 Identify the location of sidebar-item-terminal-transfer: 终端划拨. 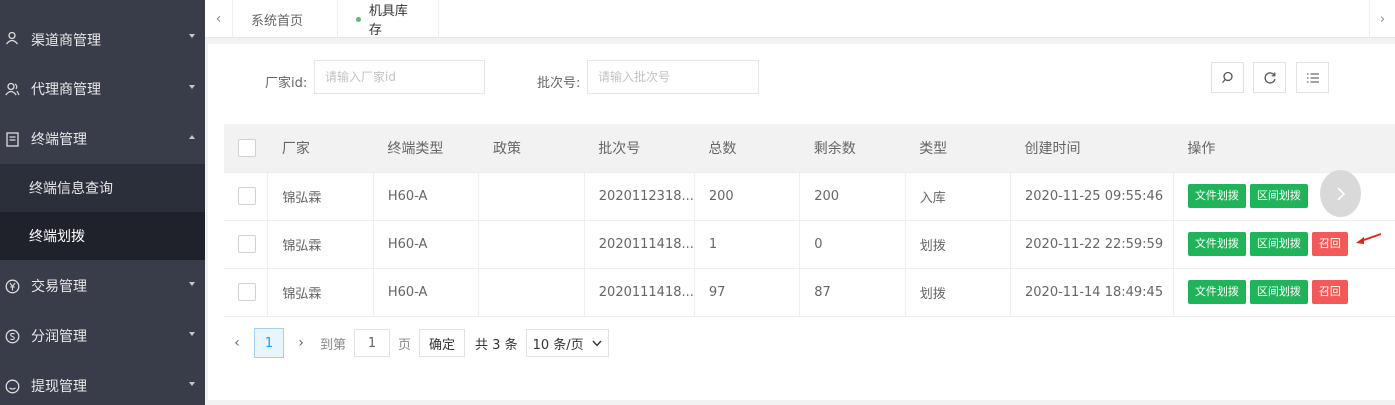
(102, 236).